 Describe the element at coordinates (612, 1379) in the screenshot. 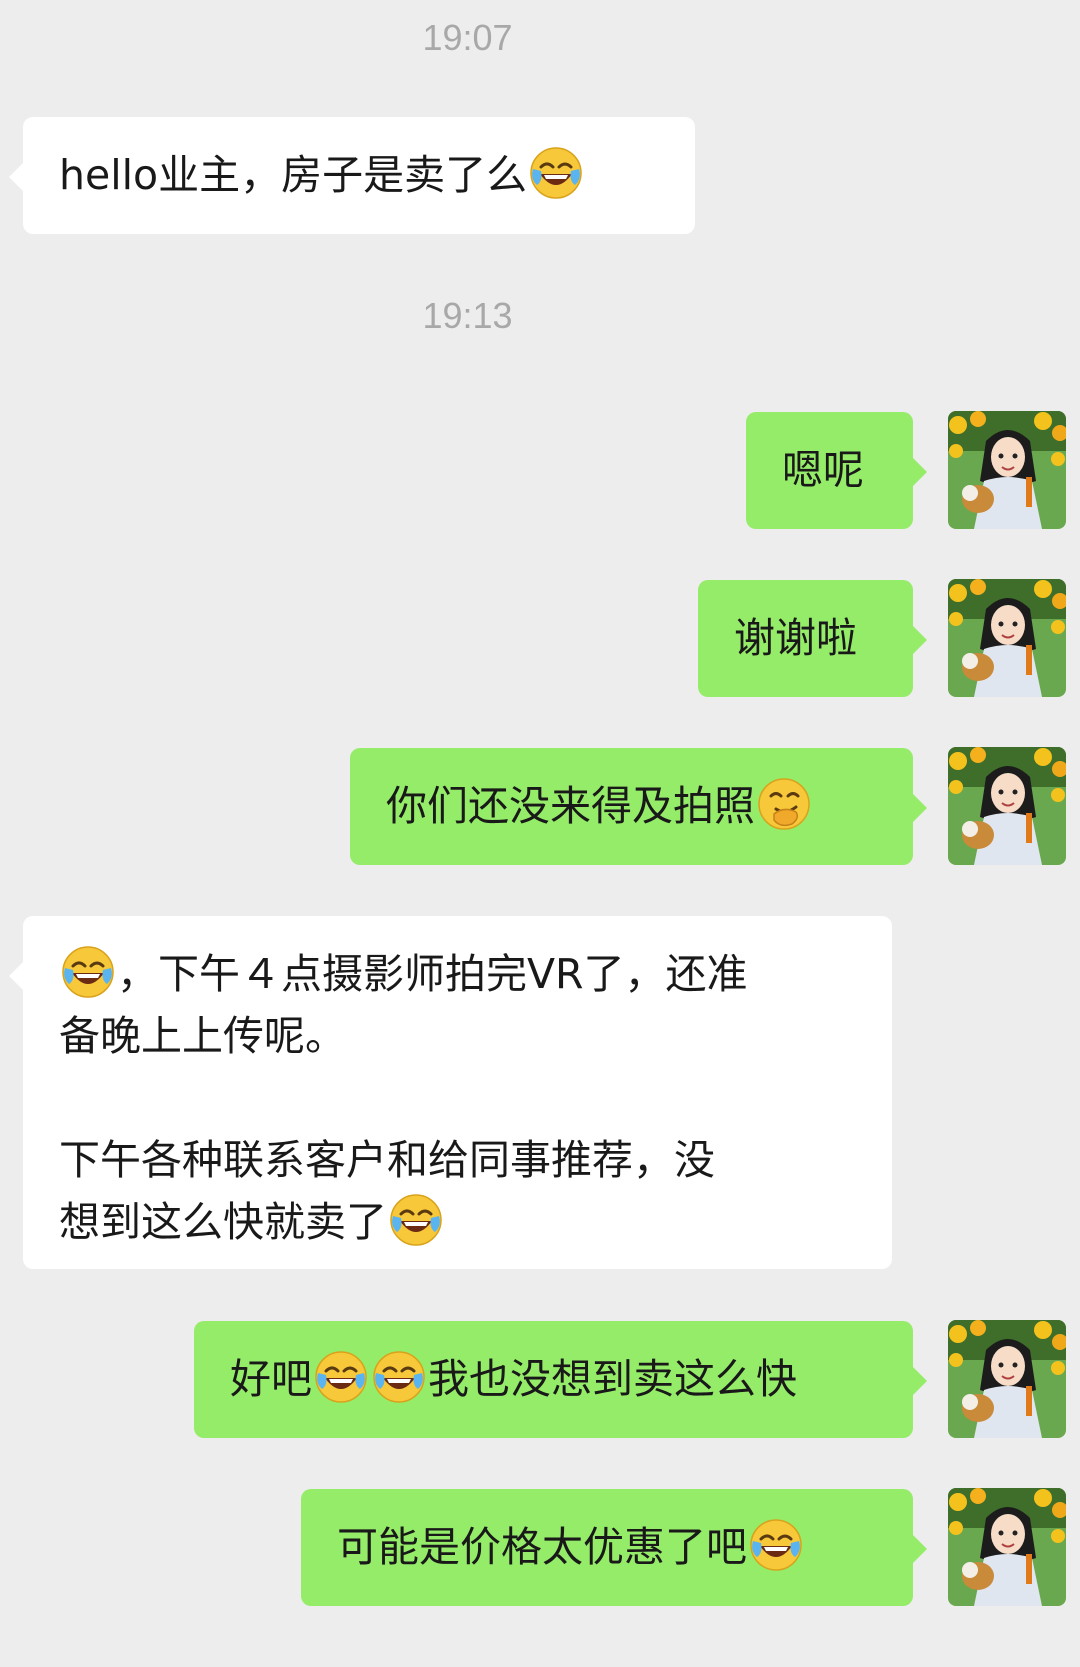

I see `message-text: 我也没想到卖这么快` at that location.